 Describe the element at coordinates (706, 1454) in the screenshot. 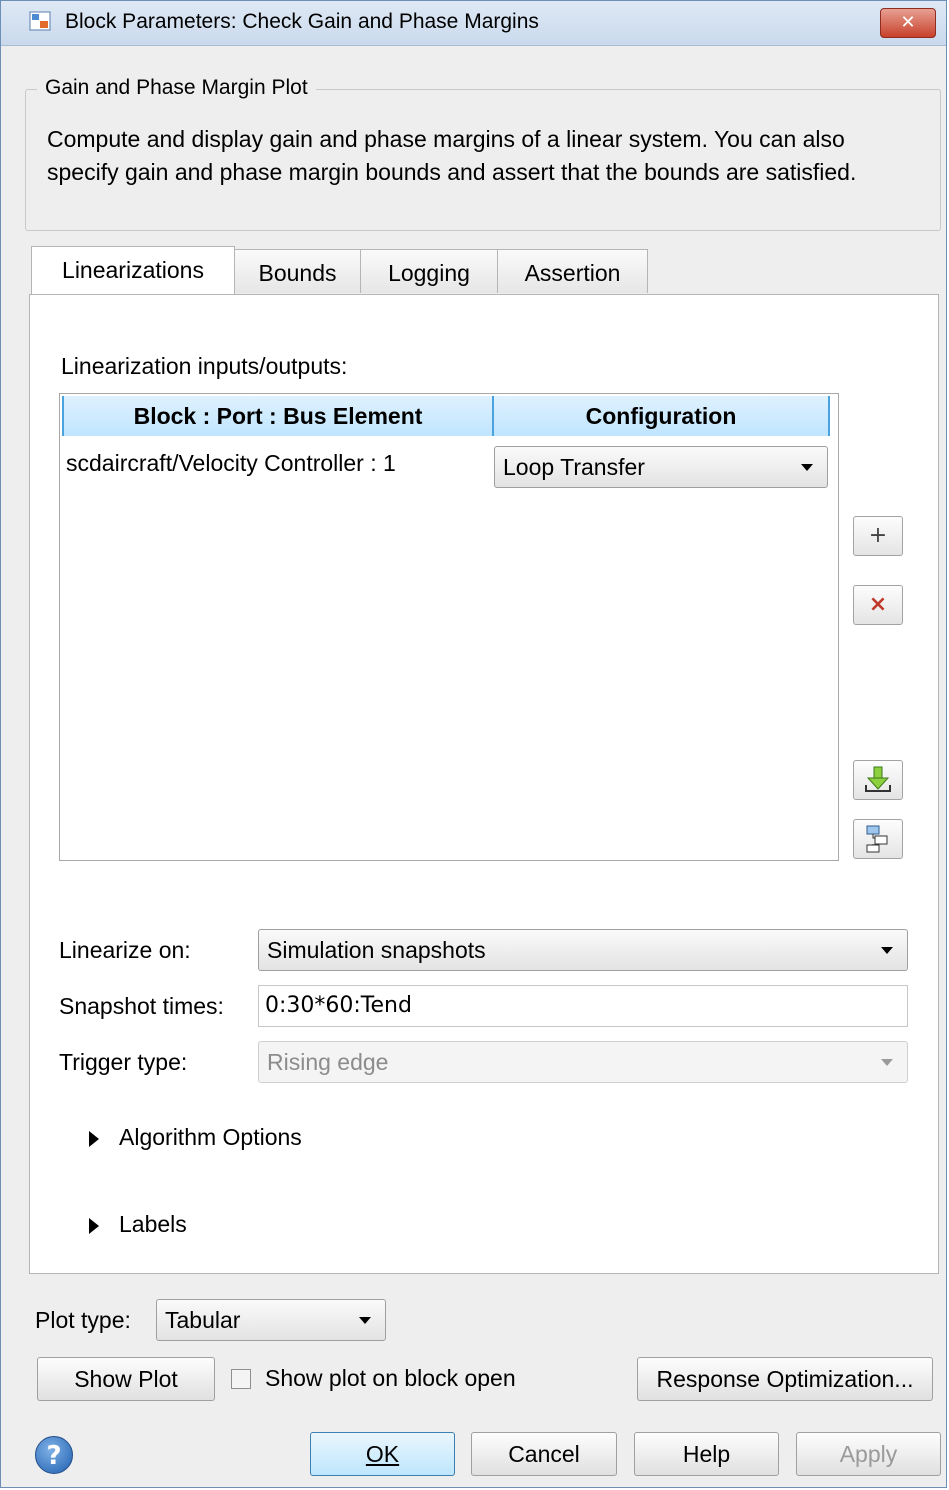

I see `help-button: Help` at that location.